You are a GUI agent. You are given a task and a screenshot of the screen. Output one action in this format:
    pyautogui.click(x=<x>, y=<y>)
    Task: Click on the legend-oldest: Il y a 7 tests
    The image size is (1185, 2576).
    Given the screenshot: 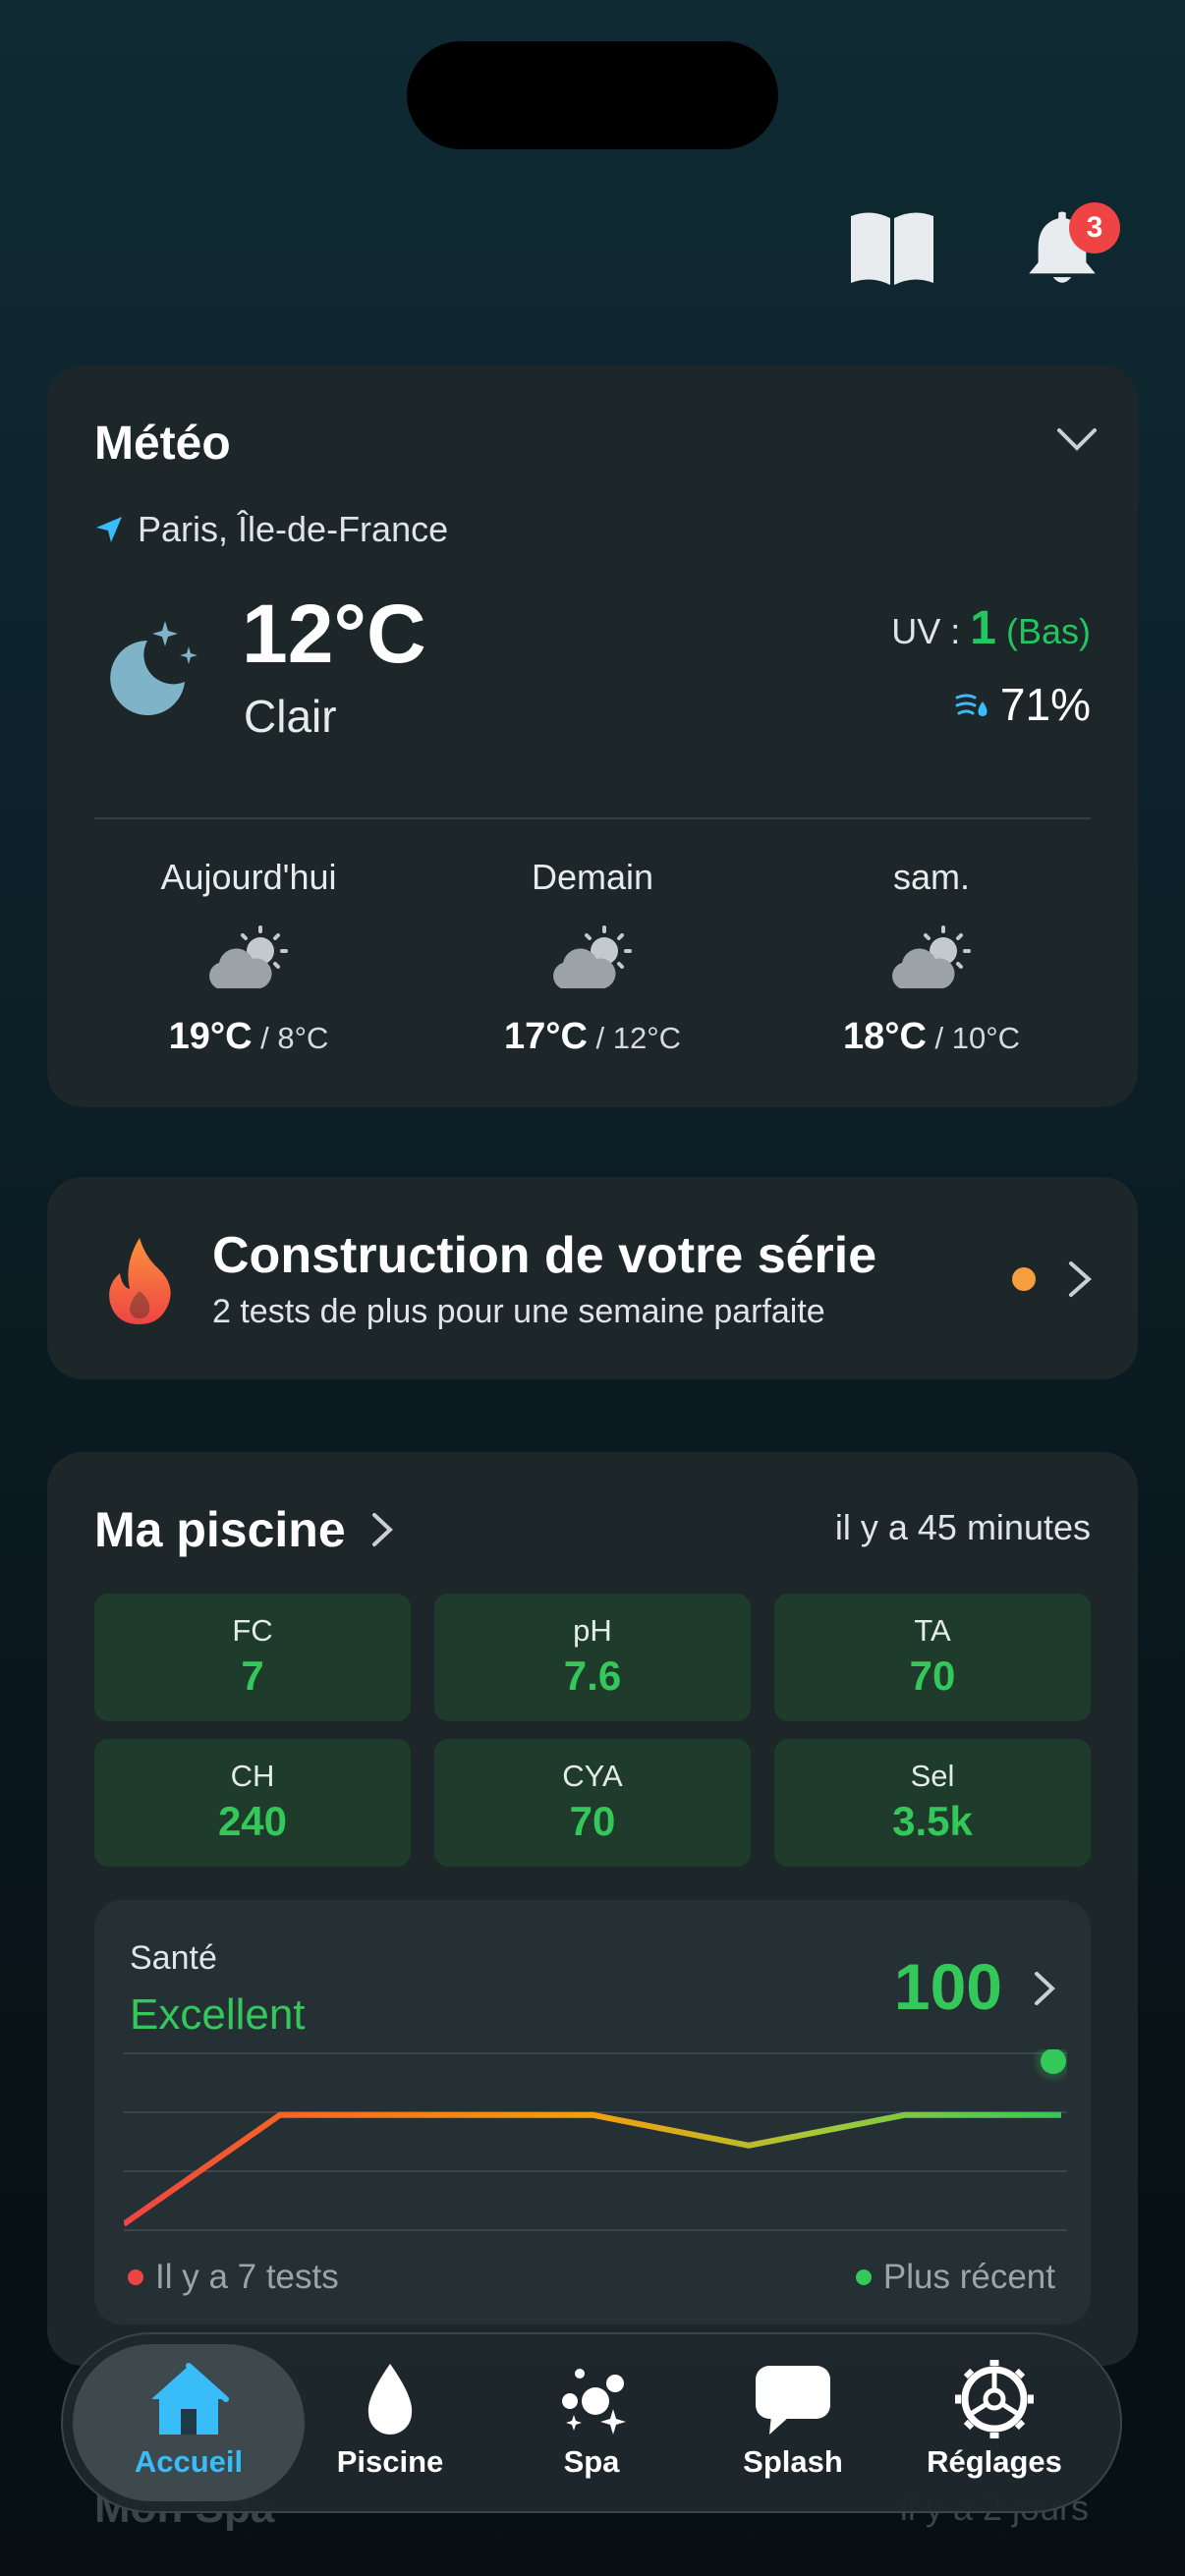 What is the action you would take?
    pyautogui.click(x=234, y=2277)
    